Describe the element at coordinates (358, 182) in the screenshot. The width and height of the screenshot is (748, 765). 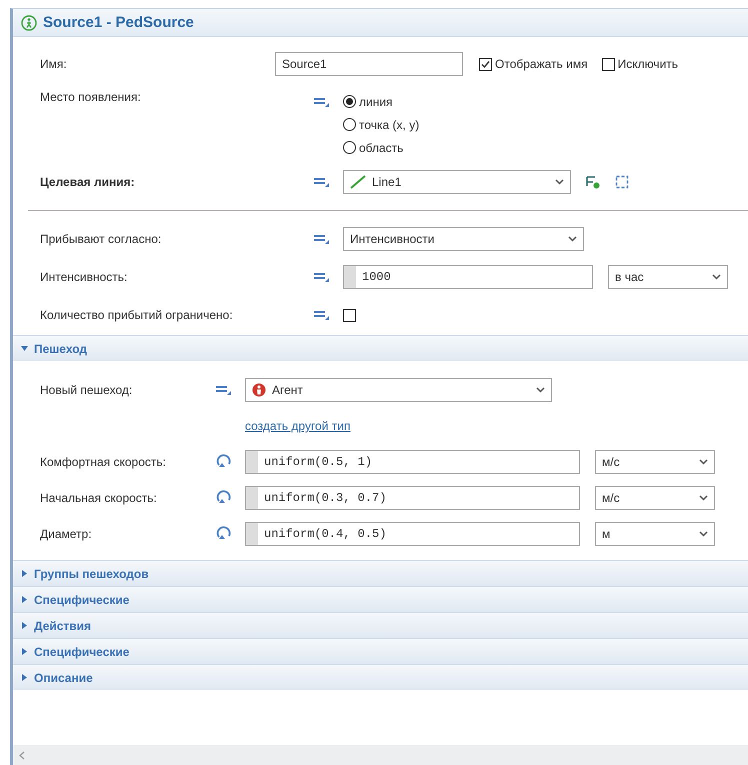
I see `line-icon` at that location.